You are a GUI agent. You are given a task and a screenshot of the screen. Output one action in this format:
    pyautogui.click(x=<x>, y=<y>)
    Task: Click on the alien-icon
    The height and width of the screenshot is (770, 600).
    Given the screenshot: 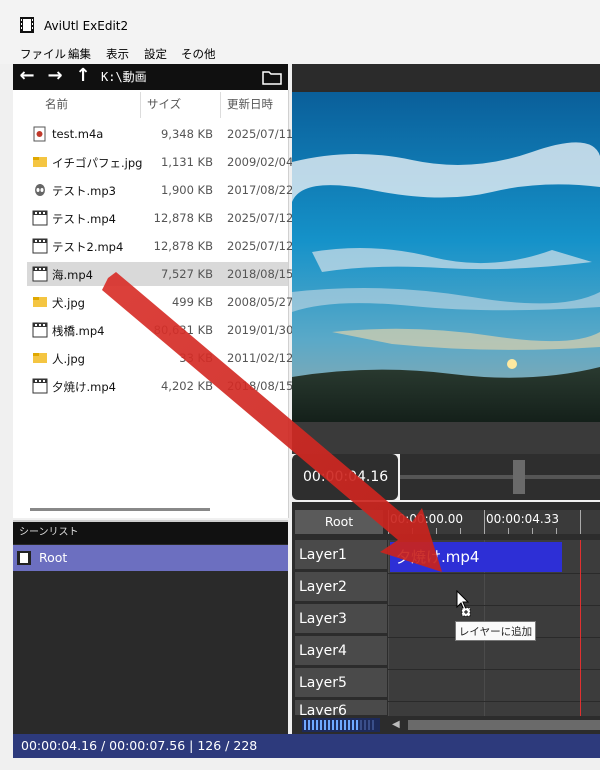 What is the action you would take?
    pyautogui.click(x=40, y=190)
    